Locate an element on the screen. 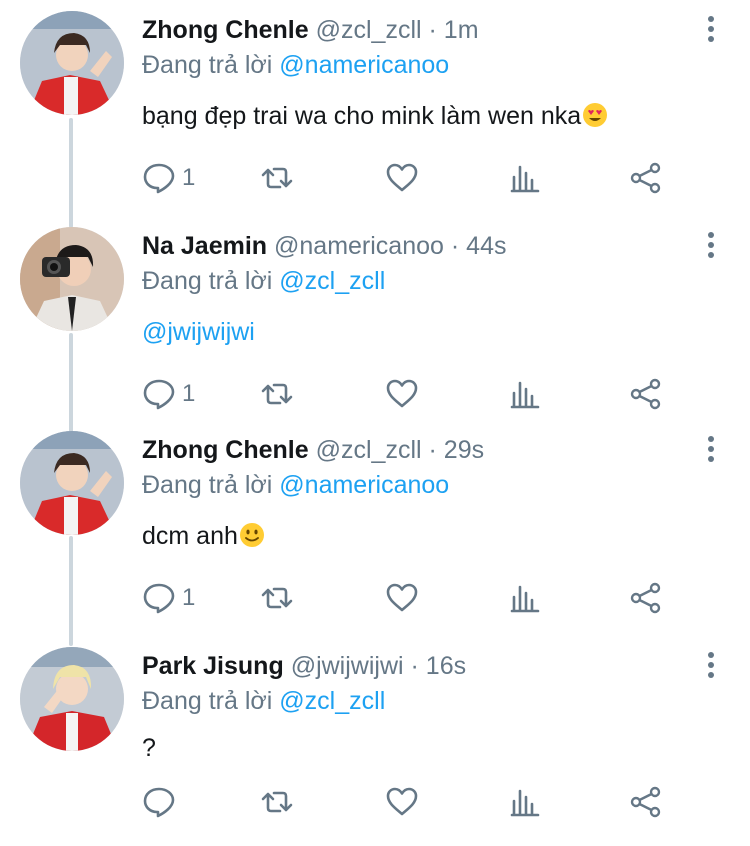  avatar-blond-icon is located at coordinates (72, 699).